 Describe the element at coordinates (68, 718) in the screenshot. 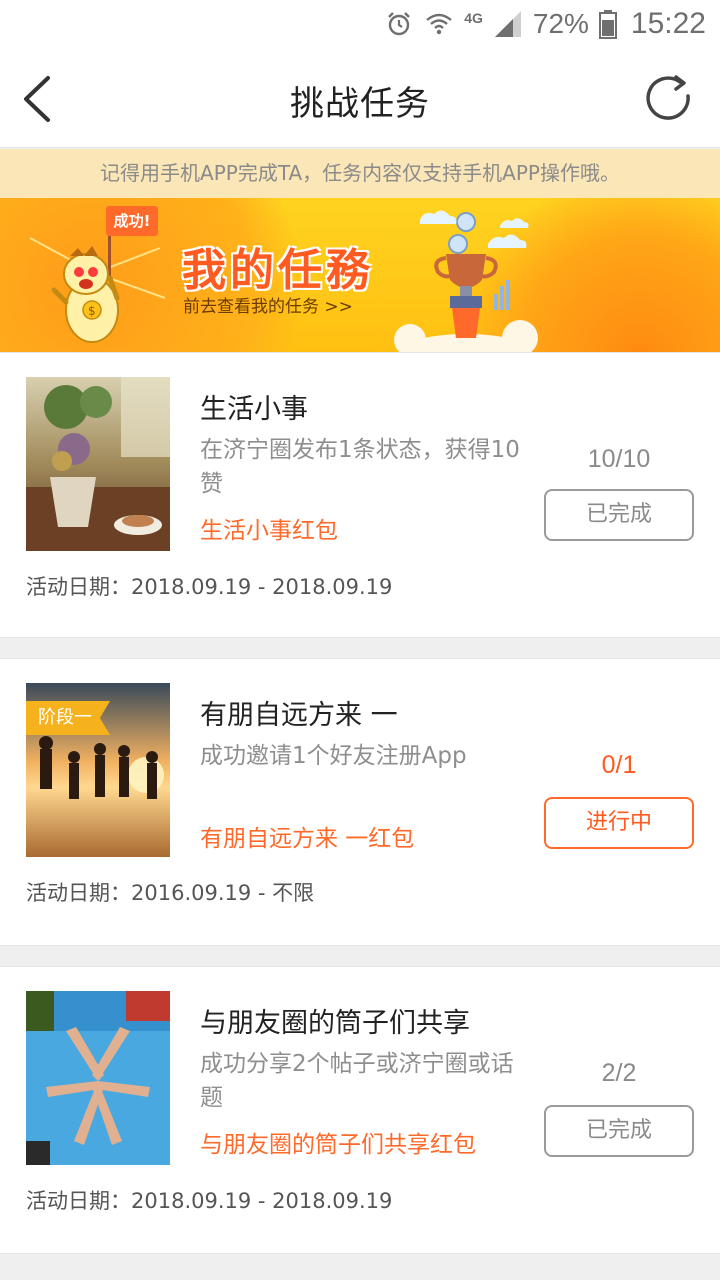

I see `stage-tag: 阶段一` at that location.